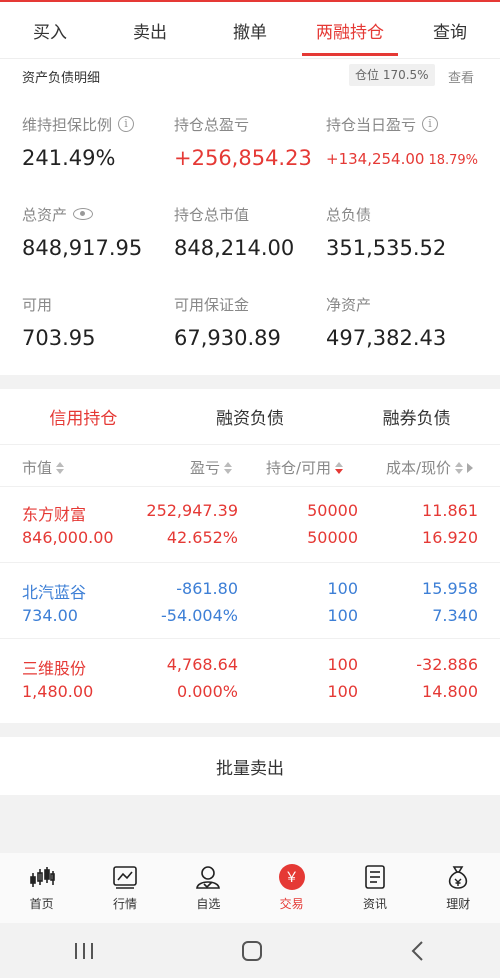 This screenshot has height=978, width=500. I want to click on available-value: 703.95, so click(59, 338).